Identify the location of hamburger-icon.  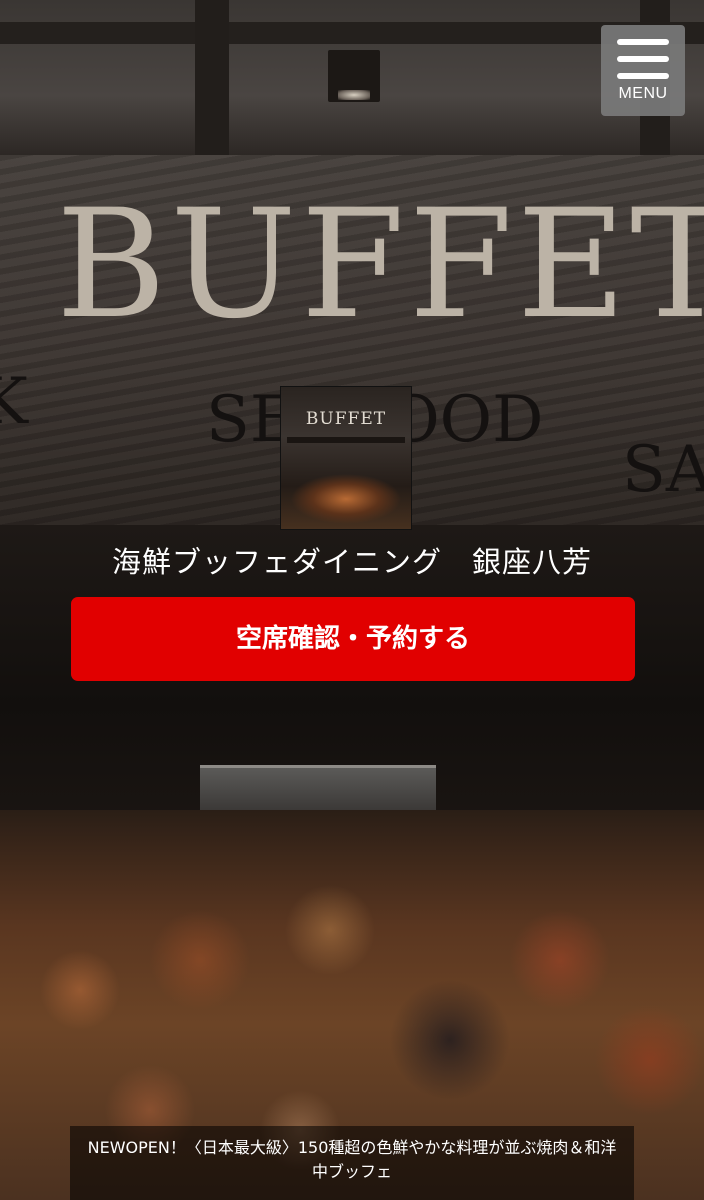
(643, 60).